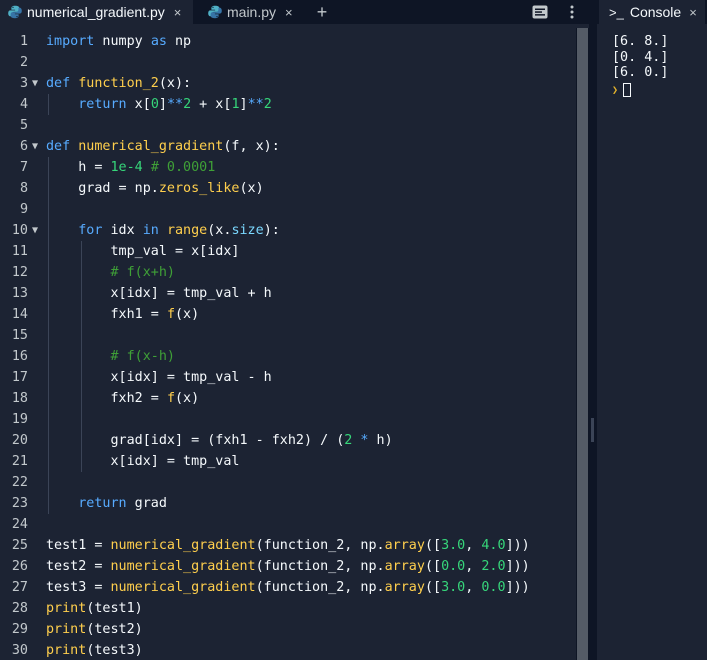 This screenshot has width=707, height=660. I want to click on code-token: (function_2, np., so click(320, 587).